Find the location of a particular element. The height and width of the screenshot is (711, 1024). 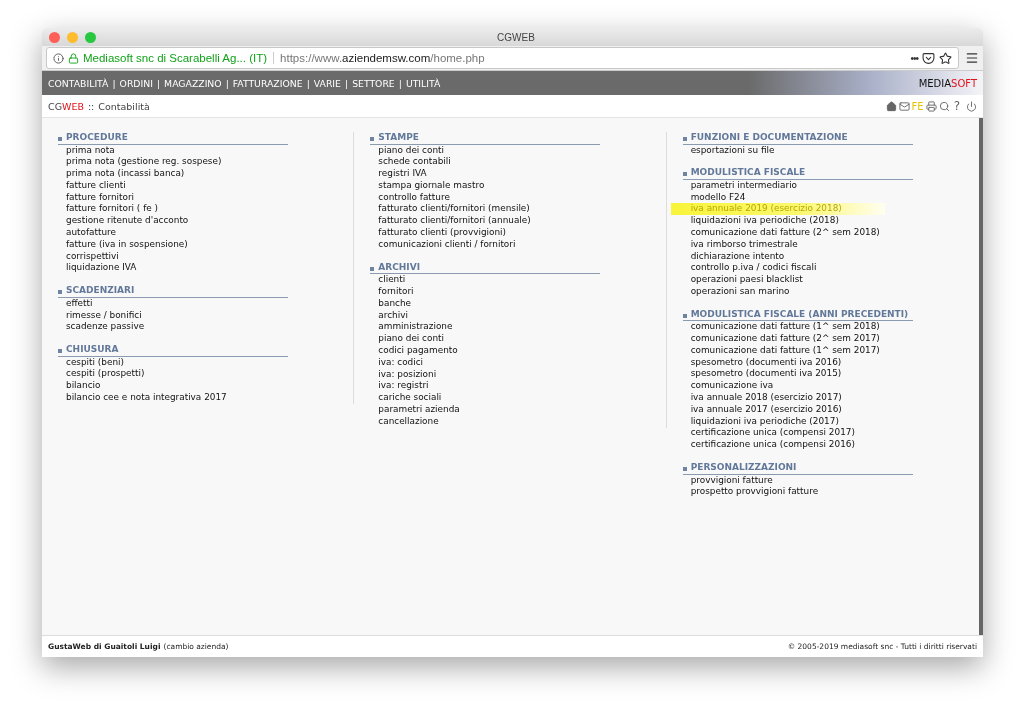

menu-item-link: stampa giornale mastro is located at coordinates (427, 185).